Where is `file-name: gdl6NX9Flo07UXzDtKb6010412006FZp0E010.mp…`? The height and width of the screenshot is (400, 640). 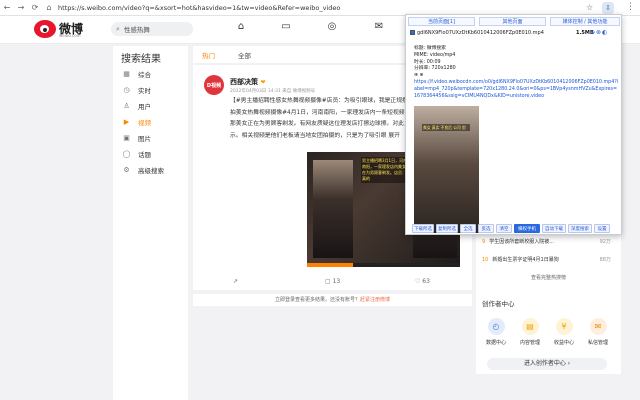
file-name: gdl6NX9Flo07UXzDtKb6010412006FZp0E010.mp… is located at coordinates (480, 33).